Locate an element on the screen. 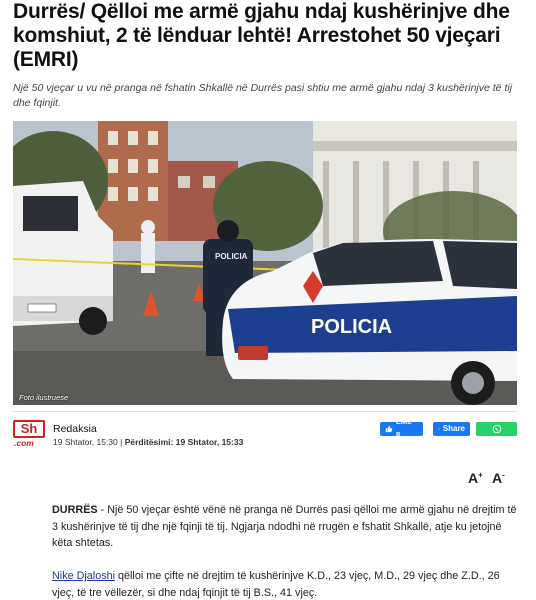  dateline: DURRËS is located at coordinates (75, 510).